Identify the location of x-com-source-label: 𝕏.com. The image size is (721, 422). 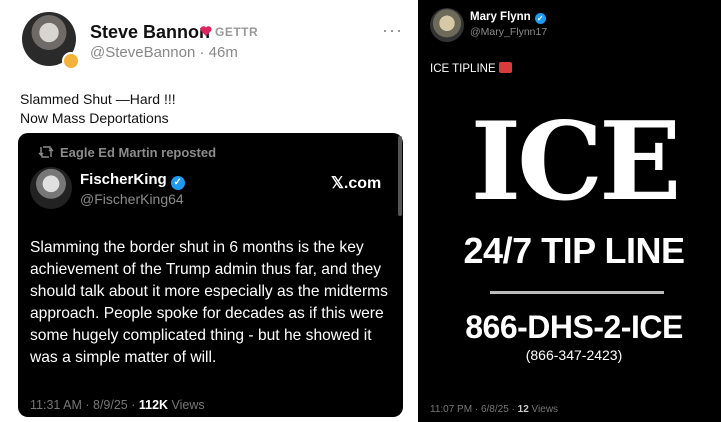
(356, 183).